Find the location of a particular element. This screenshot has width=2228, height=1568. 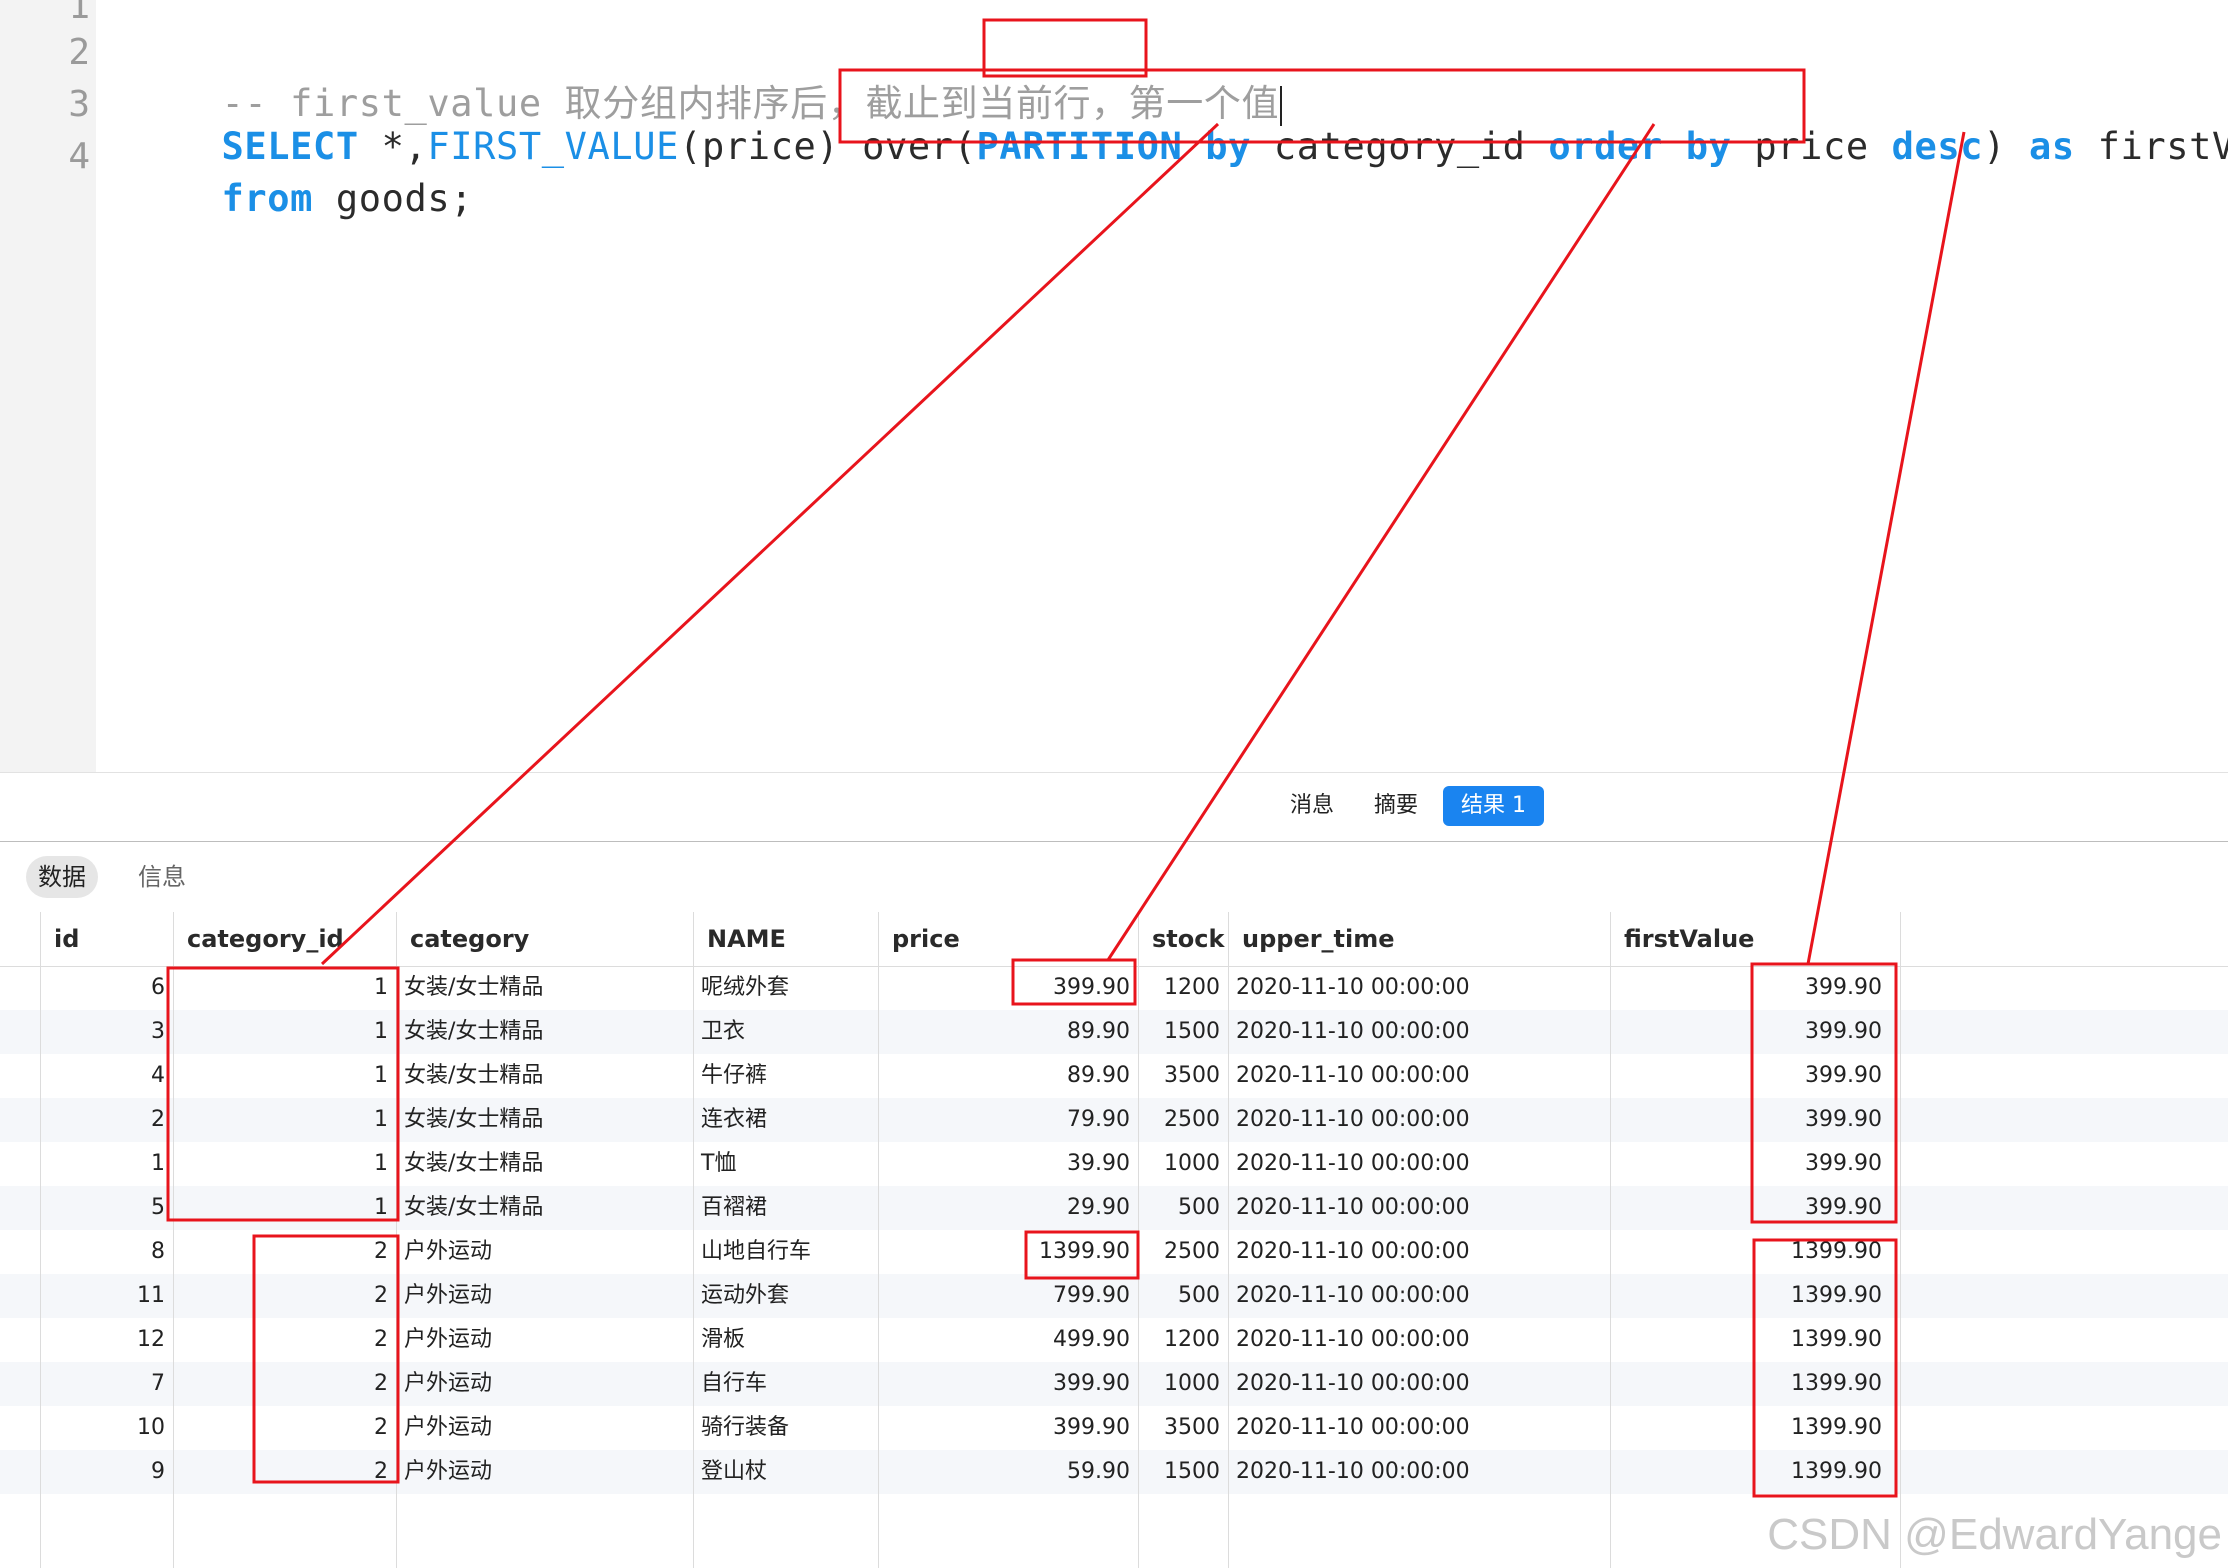

cell-stock: 1200 is located at coordinates (1183, 988).